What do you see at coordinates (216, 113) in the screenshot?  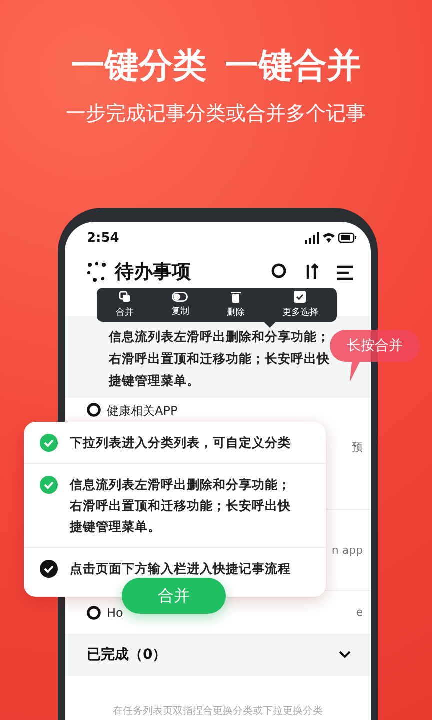 I see `subtitle: 一步完成记事分类或合并多个记事` at bounding box center [216, 113].